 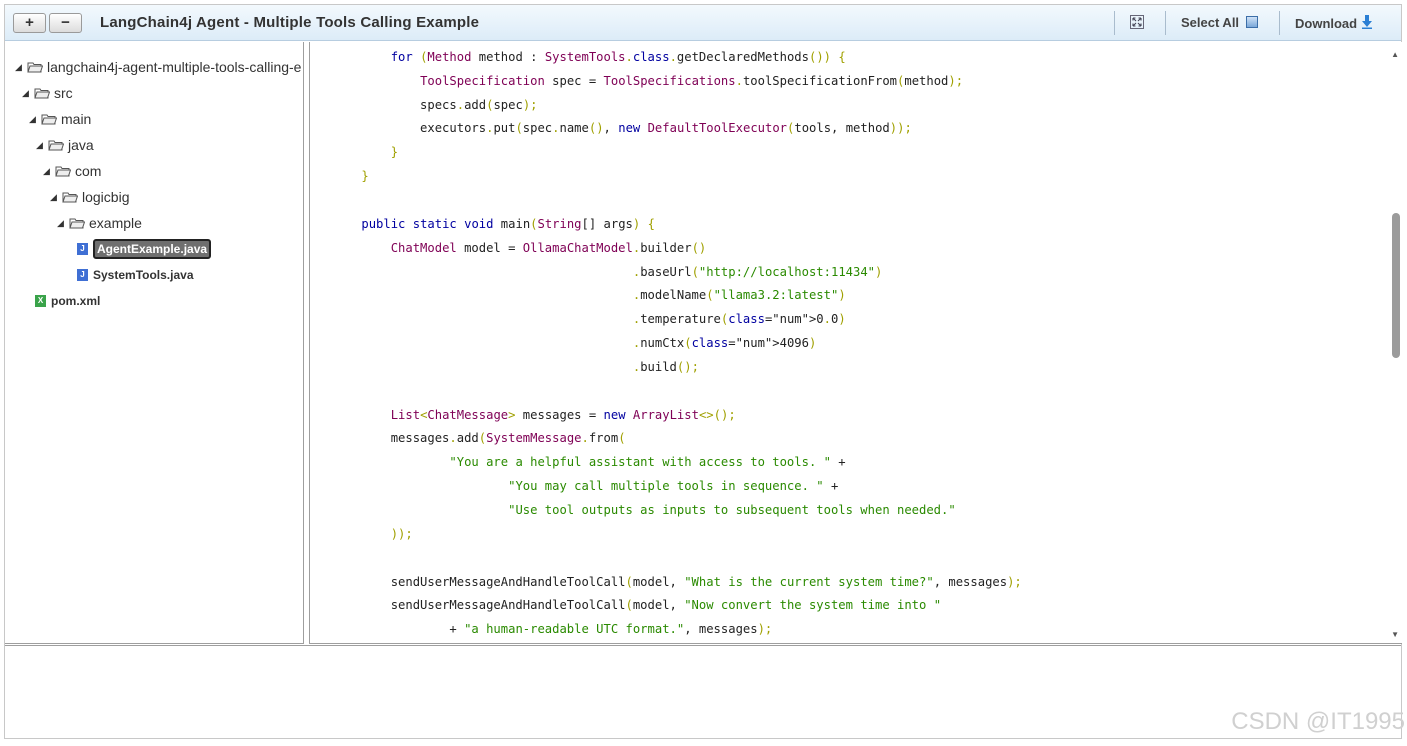 I want to click on select-all-label: Select All, so click(x=1210, y=22).